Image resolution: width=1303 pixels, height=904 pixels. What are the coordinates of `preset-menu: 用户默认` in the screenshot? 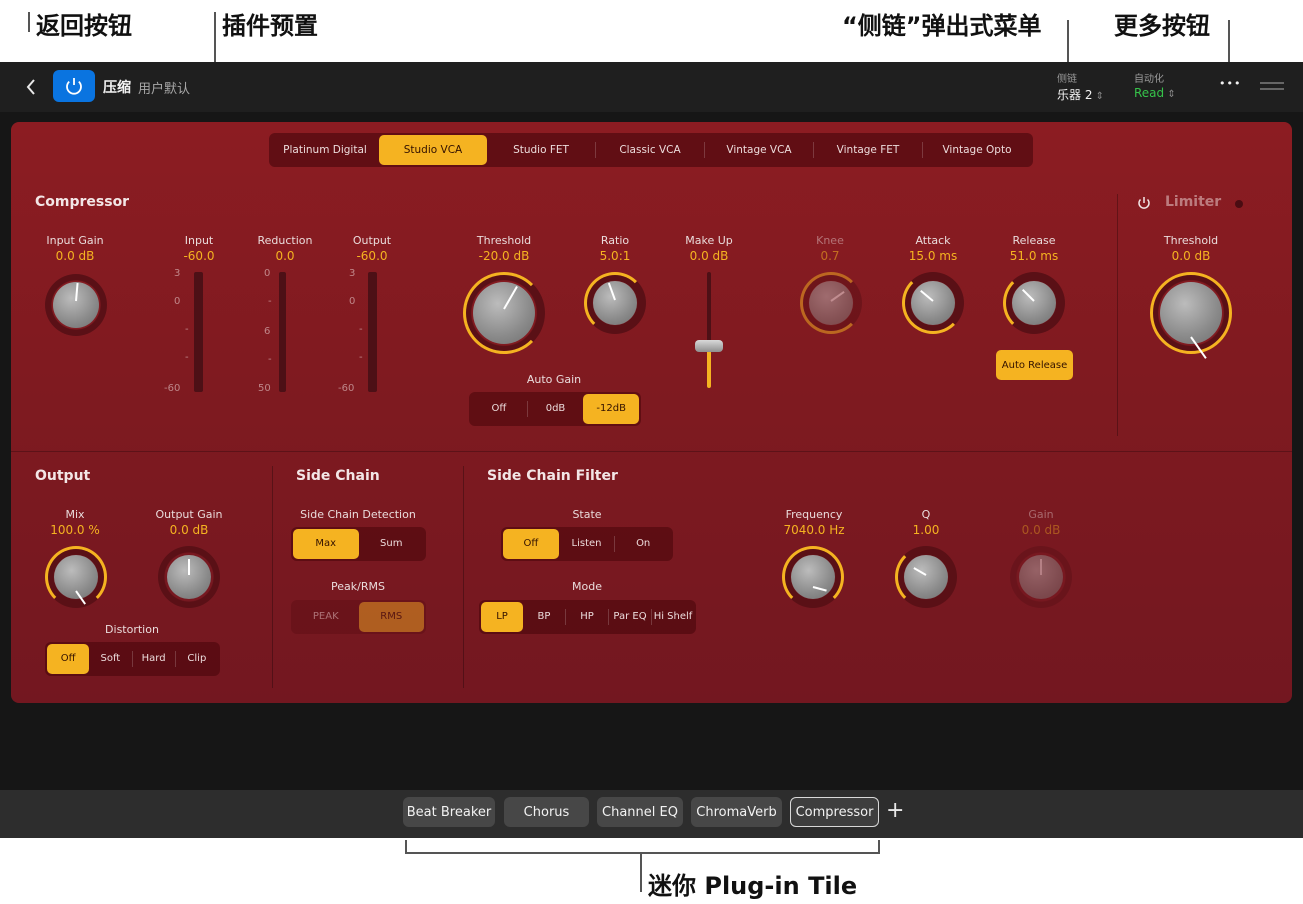 It's located at (164, 87).